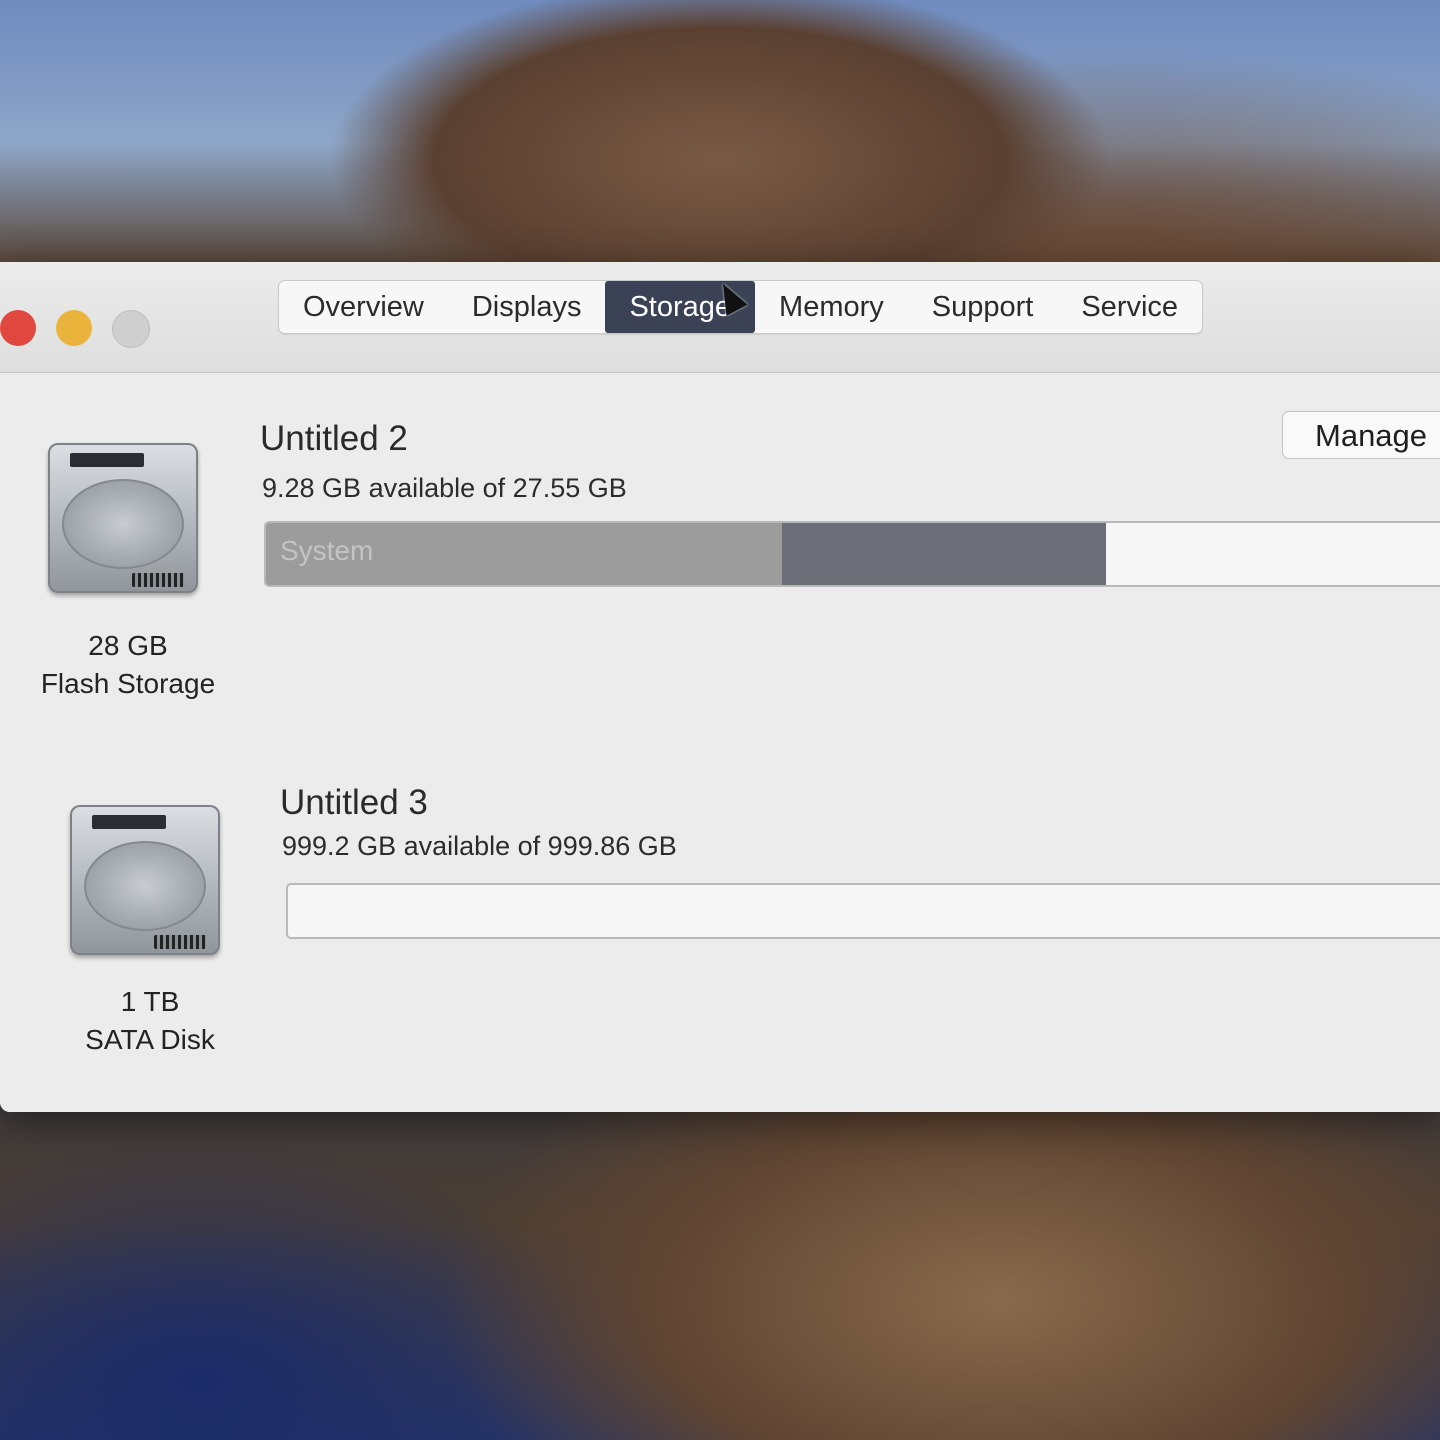 The image size is (1440, 1440). What do you see at coordinates (944, 554) in the screenshot?
I see `storage-segment-other` at bounding box center [944, 554].